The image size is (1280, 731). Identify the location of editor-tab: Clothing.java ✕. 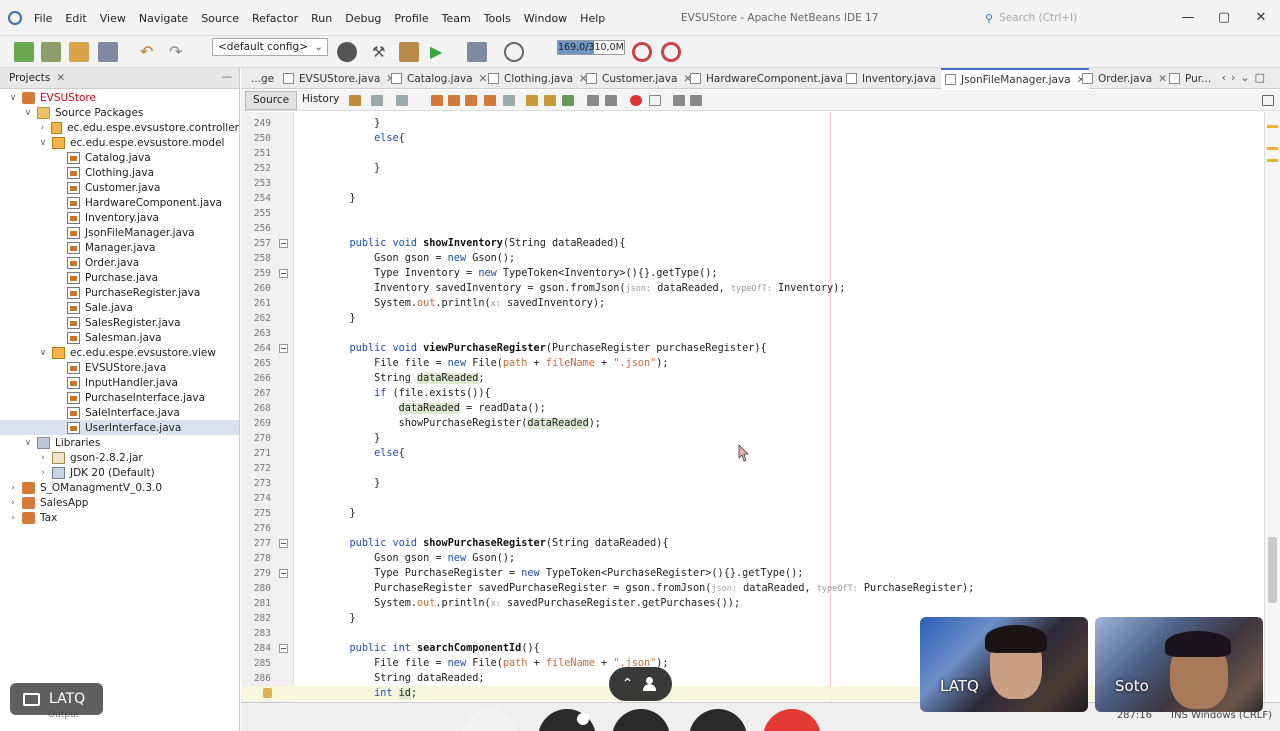
(538, 78).